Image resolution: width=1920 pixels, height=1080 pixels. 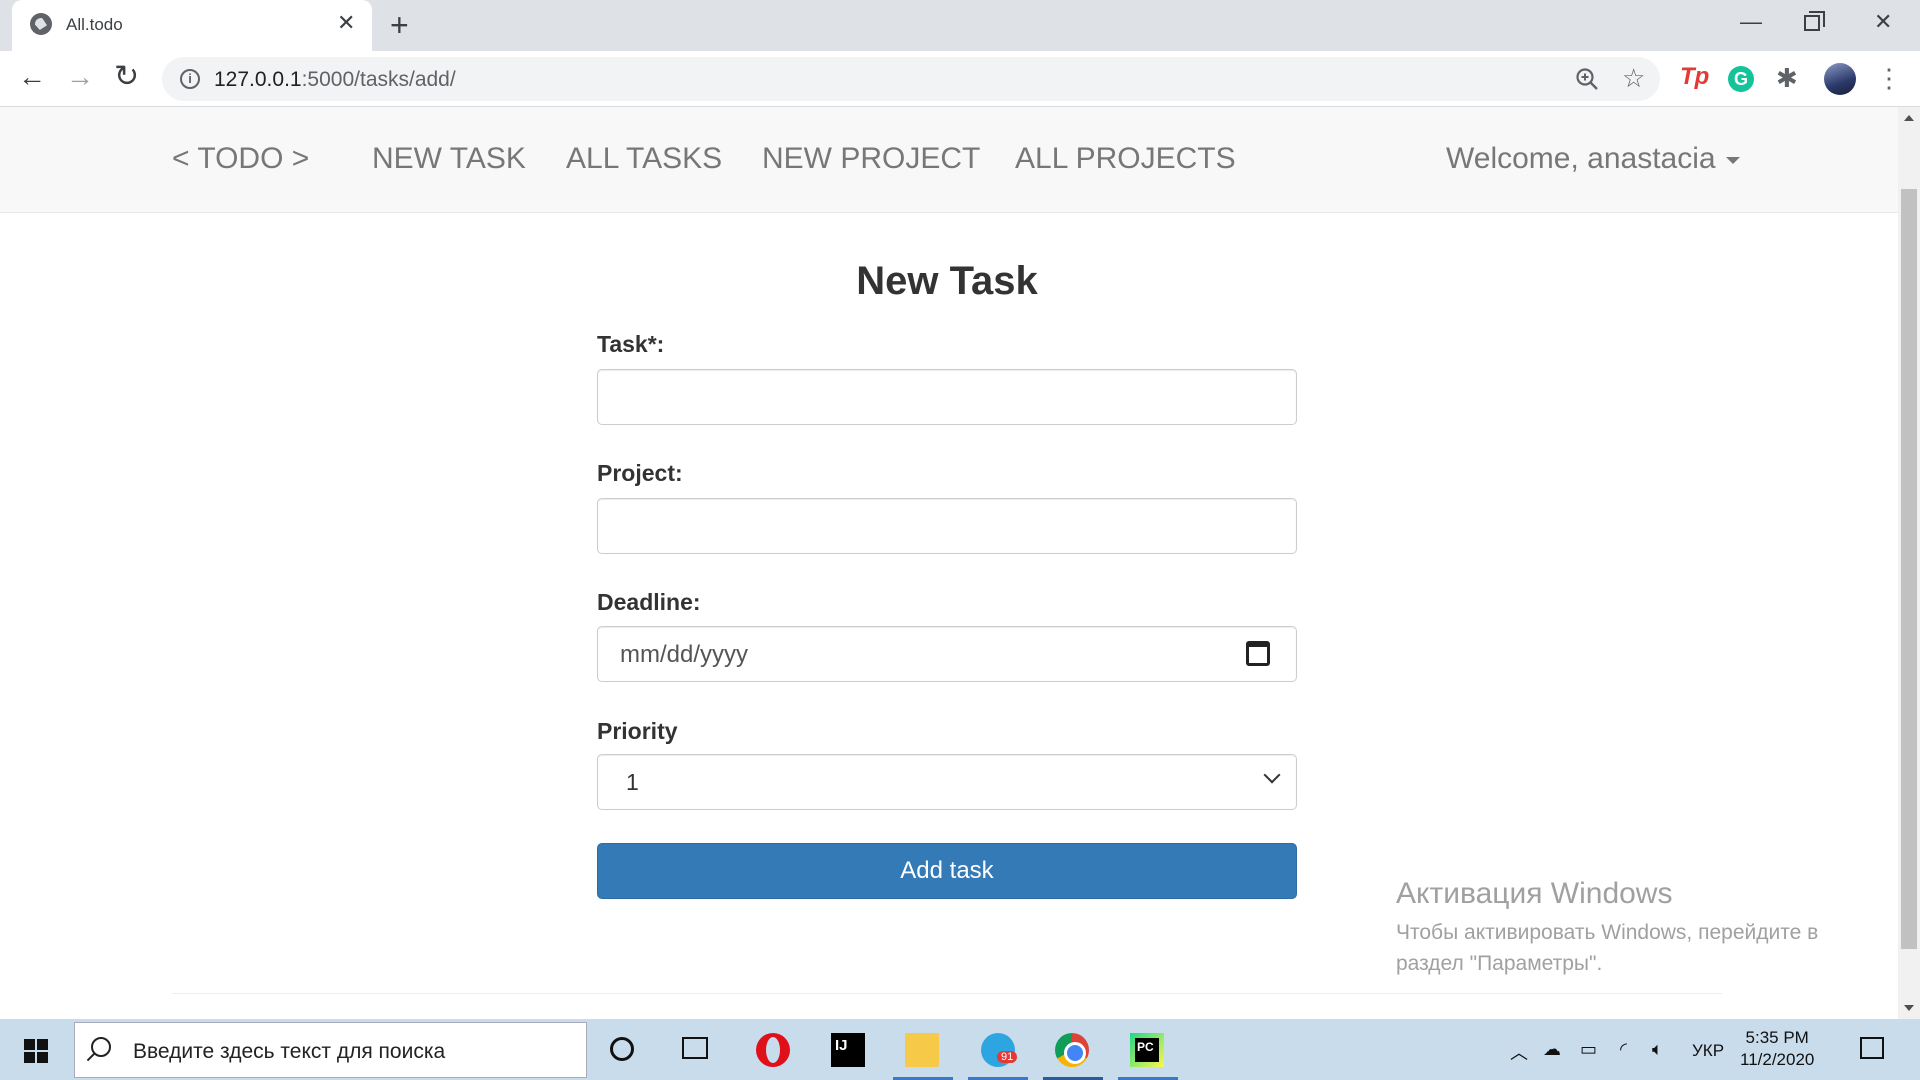 I want to click on close-icon: ✕, so click(x=346, y=23).